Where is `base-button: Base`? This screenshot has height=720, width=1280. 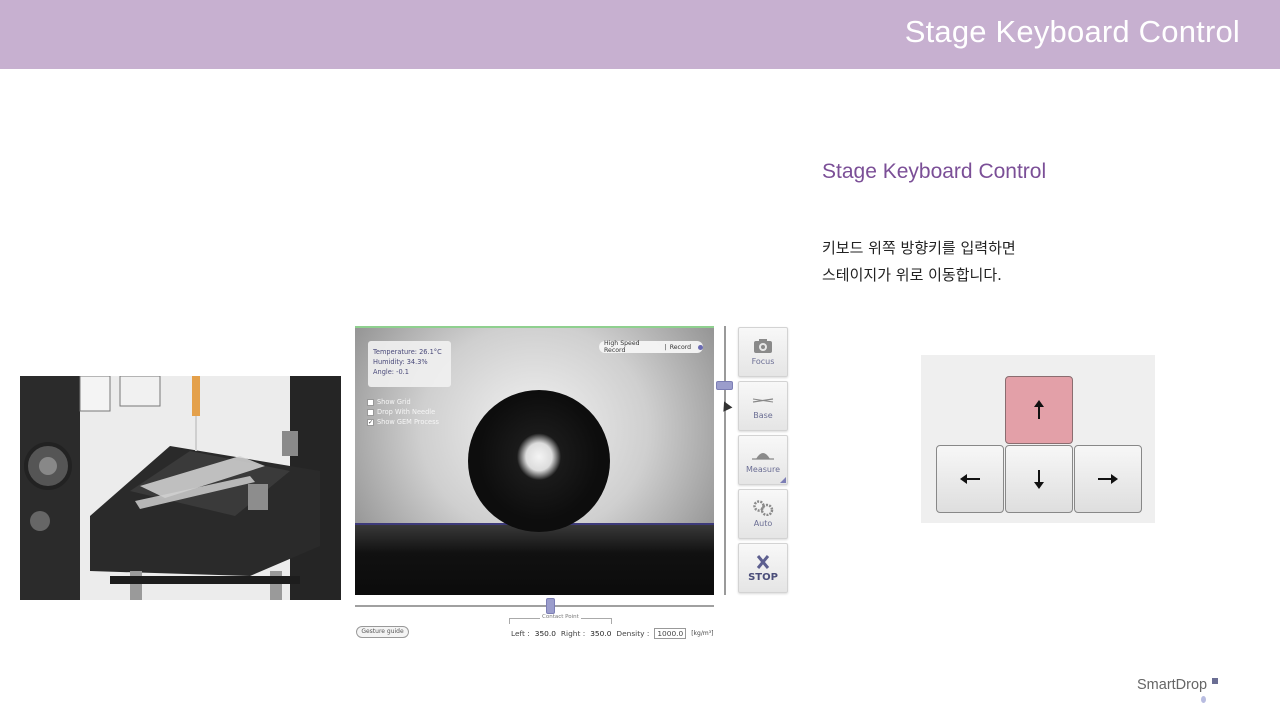 base-button: Base is located at coordinates (763, 406).